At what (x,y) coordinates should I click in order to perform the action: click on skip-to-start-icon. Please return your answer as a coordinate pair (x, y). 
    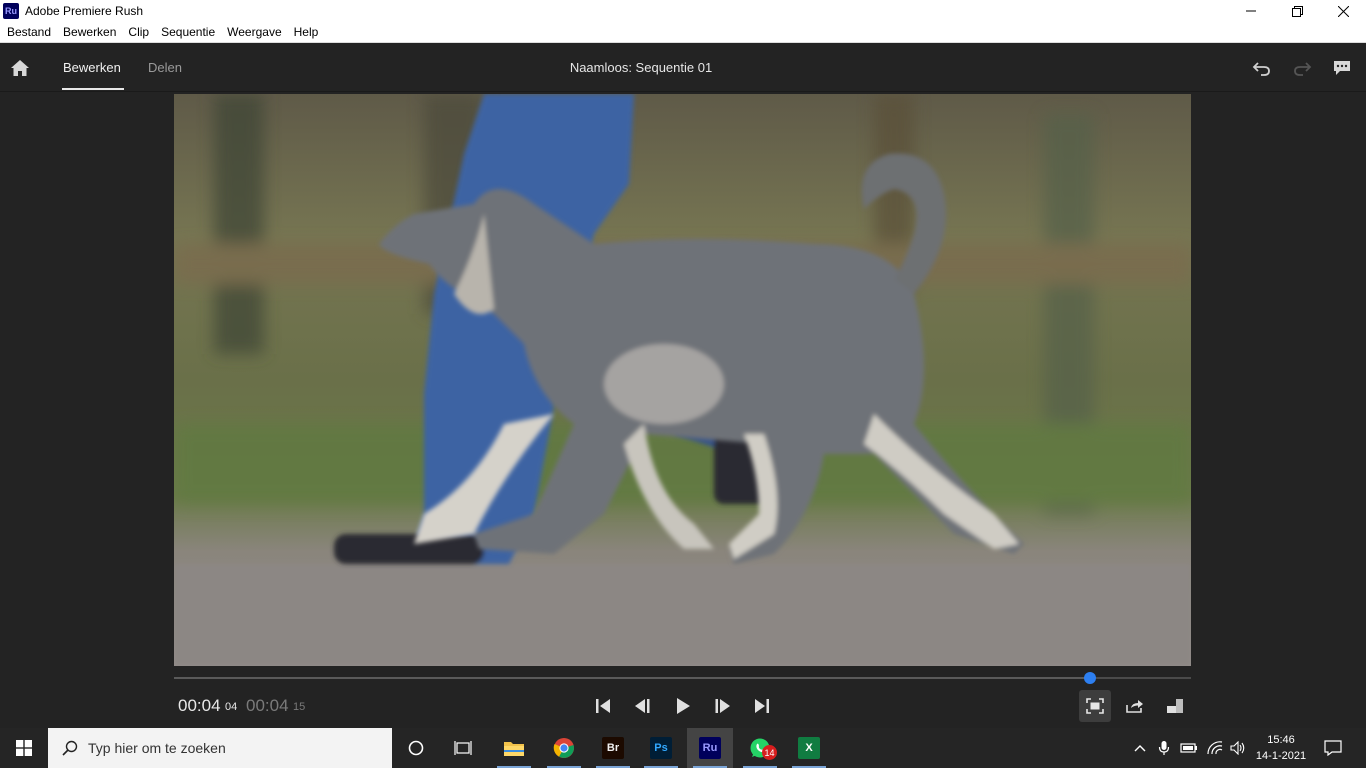
    Looking at the image, I should click on (603, 706).